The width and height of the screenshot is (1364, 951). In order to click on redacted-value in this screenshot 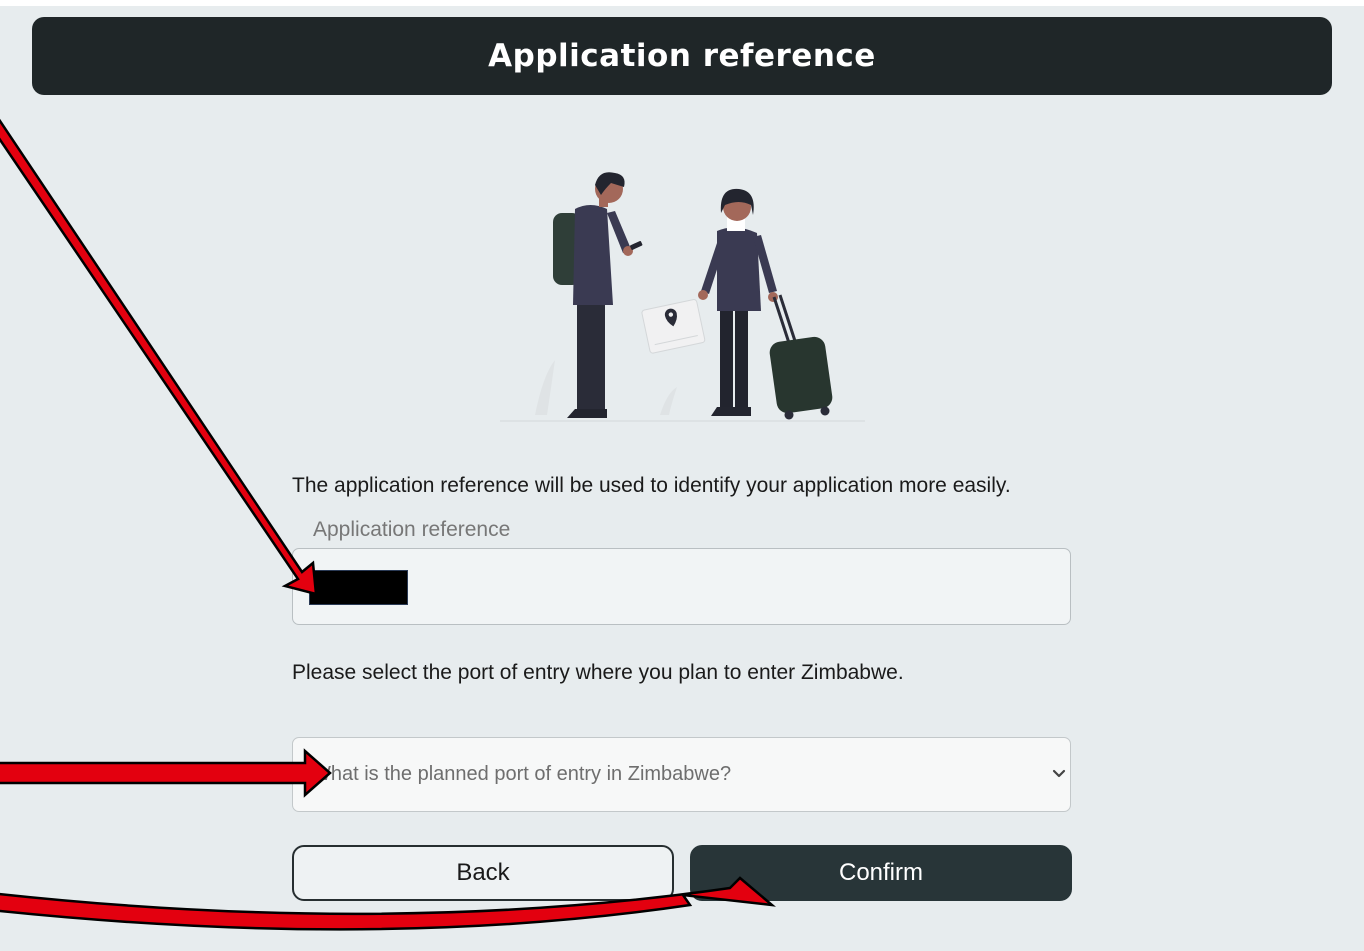, I will do `click(358, 587)`.